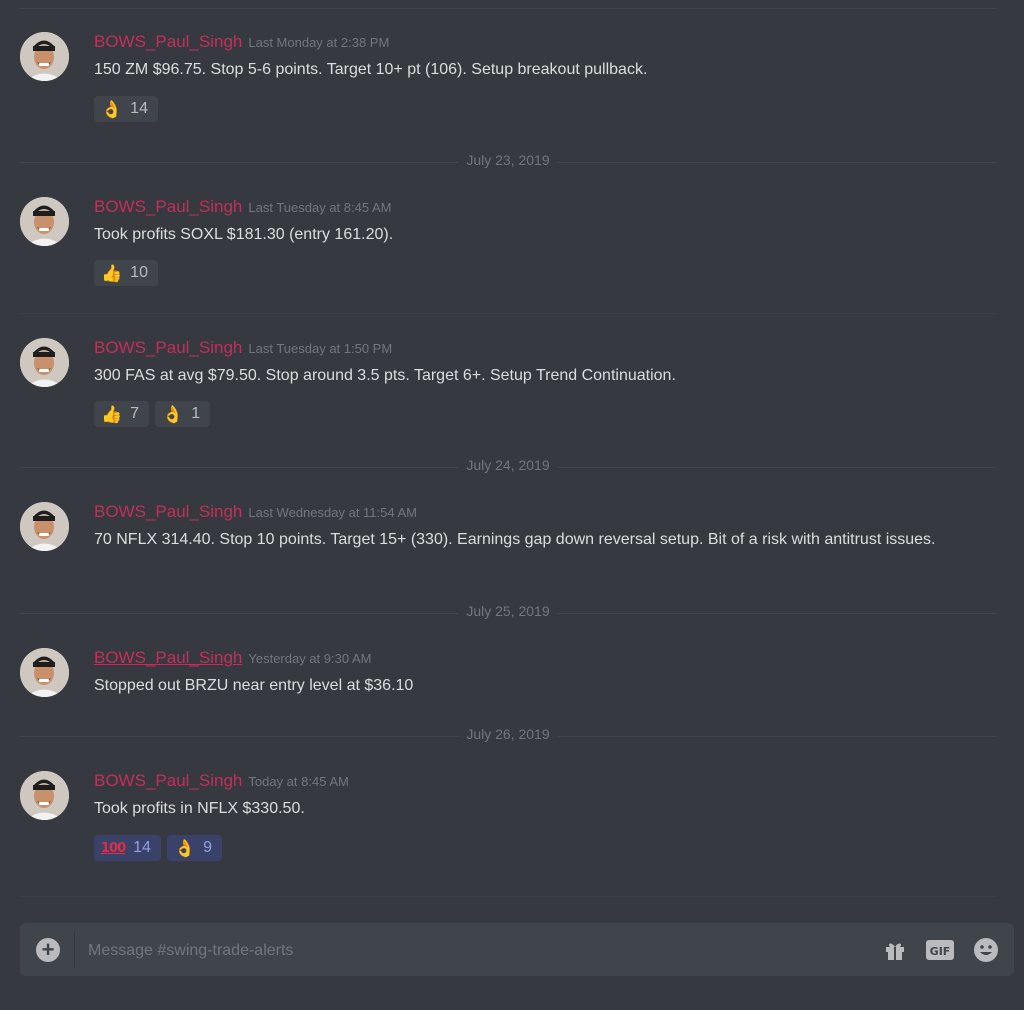 The height and width of the screenshot is (1010, 1024). I want to click on message-input, so click(468, 950).